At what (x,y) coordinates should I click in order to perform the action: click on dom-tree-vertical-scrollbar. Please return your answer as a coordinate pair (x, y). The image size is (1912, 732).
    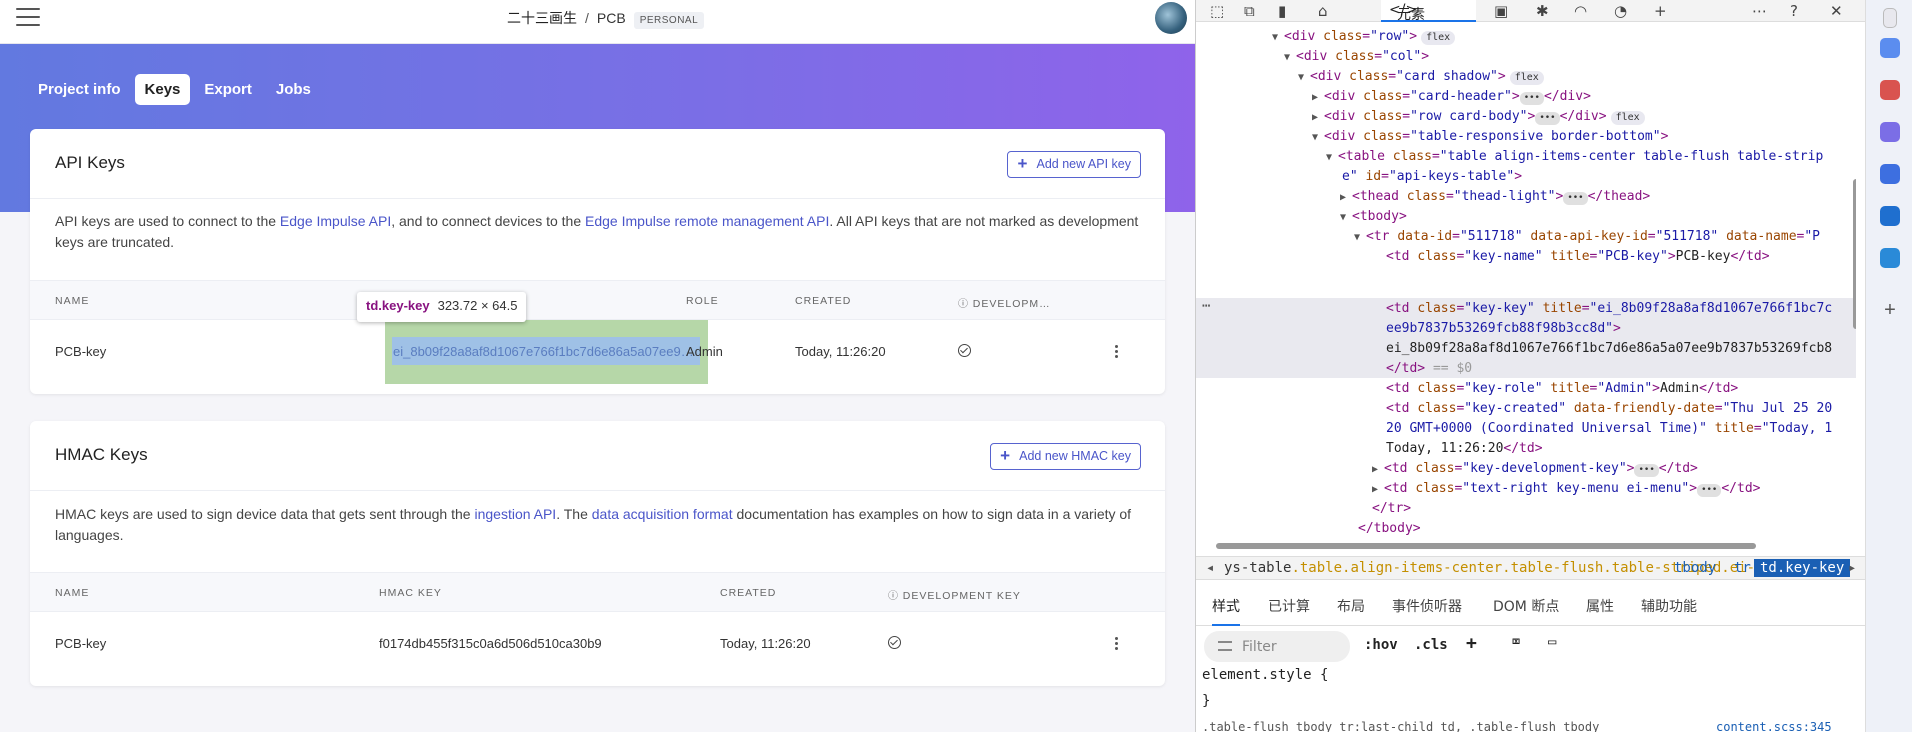
    Looking at the image, I should click on (1854, 299).